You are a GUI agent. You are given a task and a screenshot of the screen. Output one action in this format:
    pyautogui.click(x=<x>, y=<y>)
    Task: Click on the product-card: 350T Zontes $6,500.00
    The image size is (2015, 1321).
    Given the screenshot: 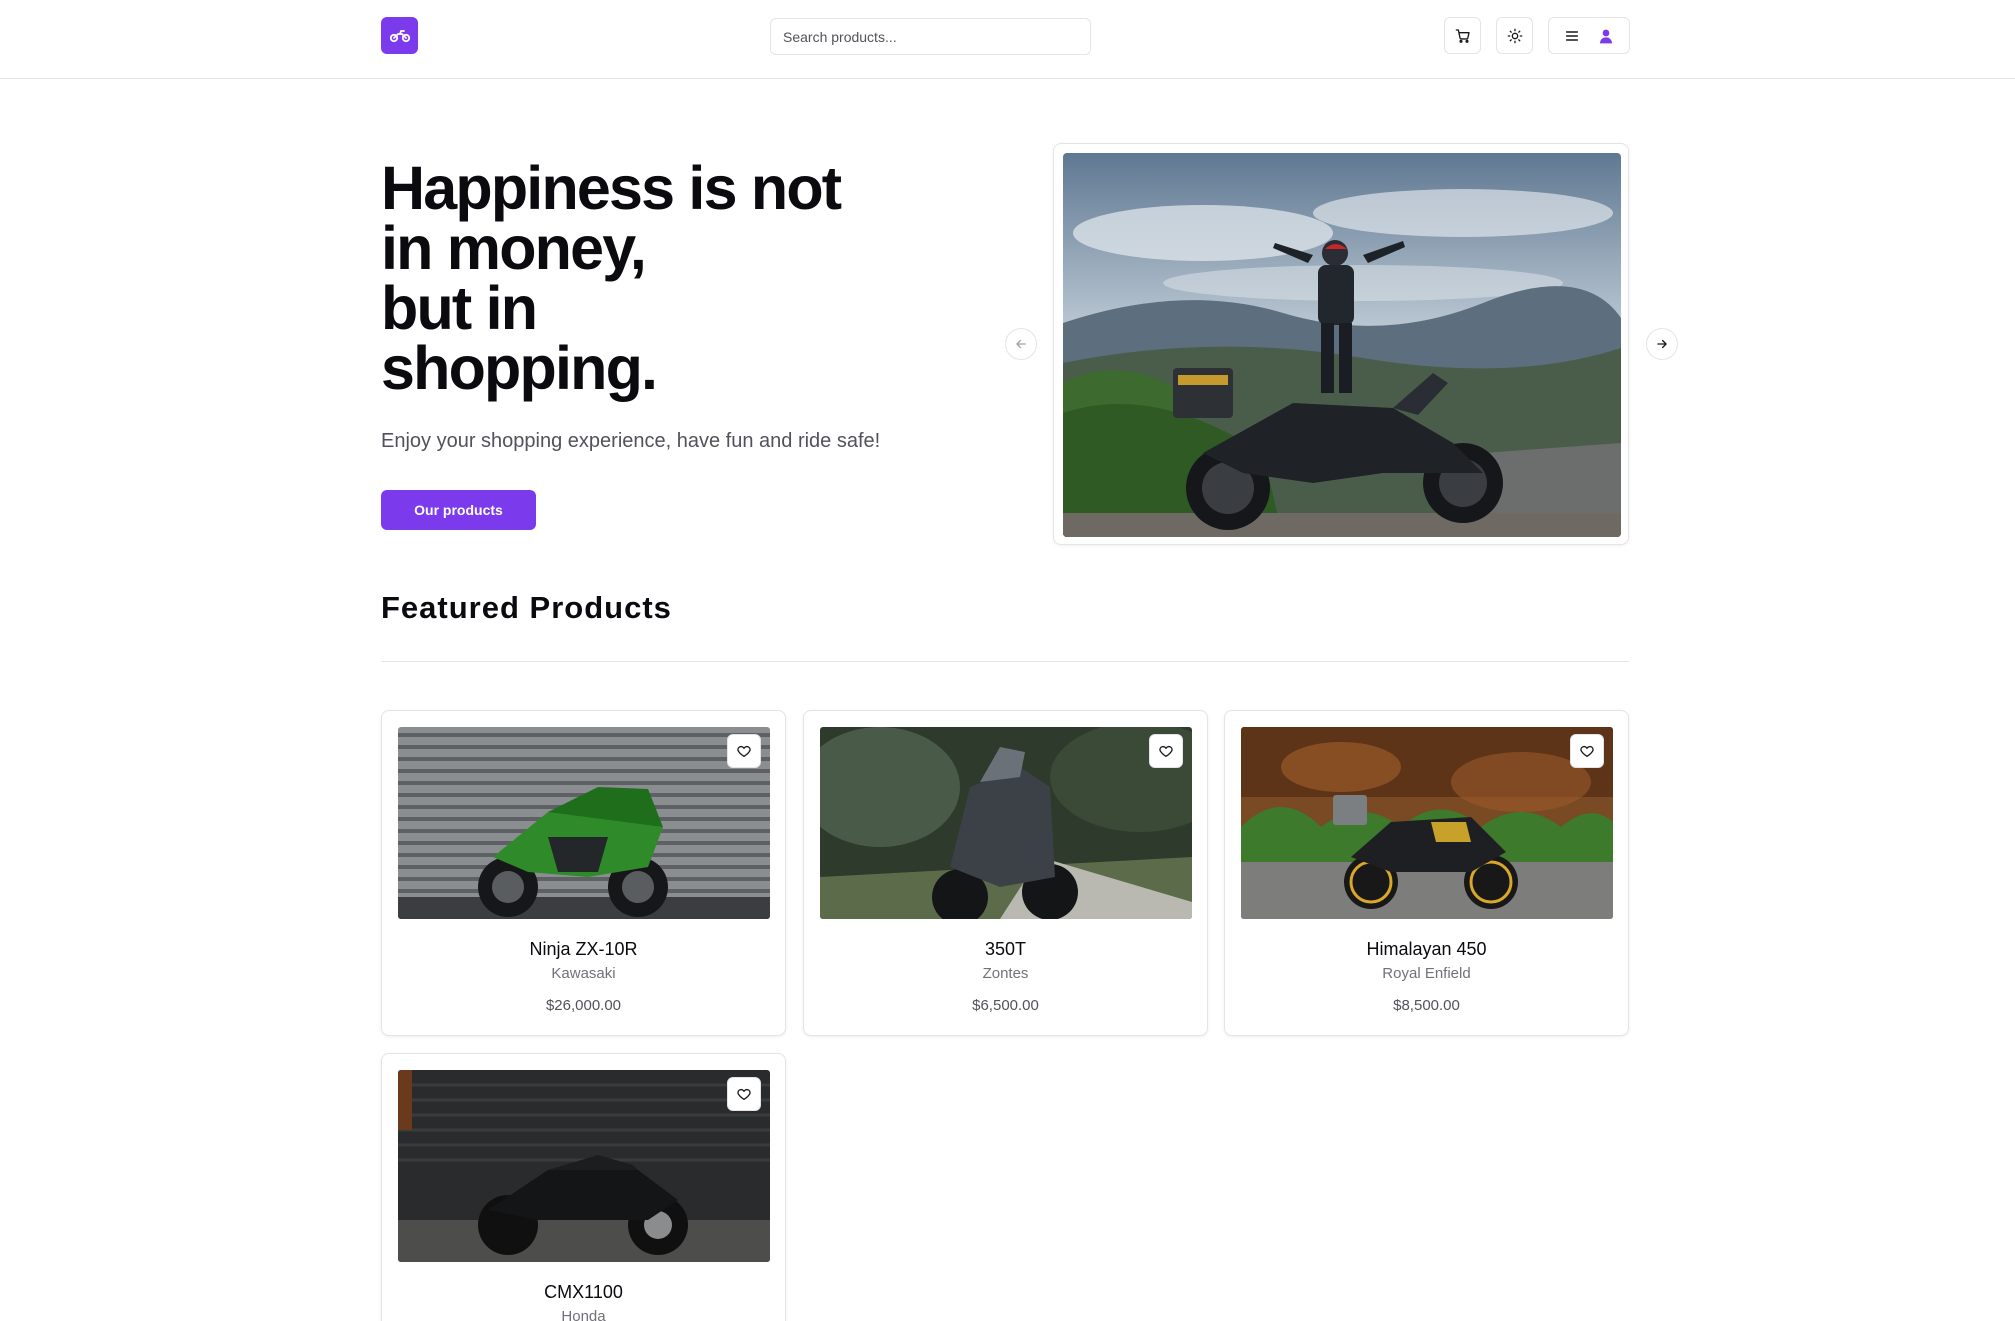 What is the action you would take?
    pyautogui.click(x=1005, y=873)
    